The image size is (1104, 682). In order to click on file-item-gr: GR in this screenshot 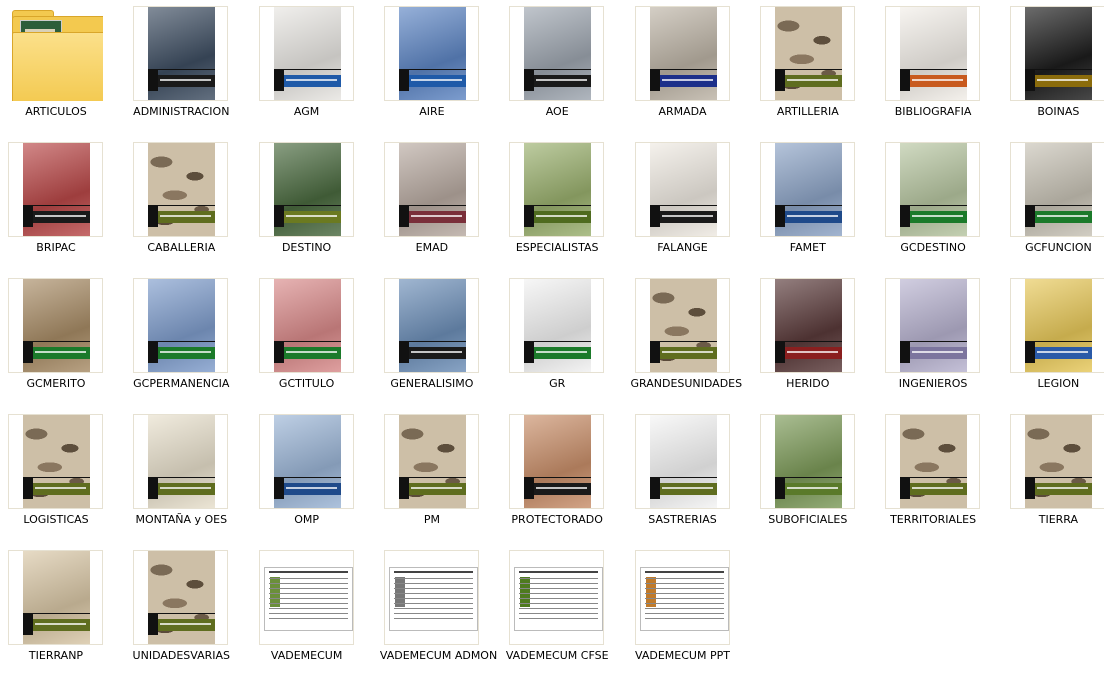, I will do `click(567, 342)`.